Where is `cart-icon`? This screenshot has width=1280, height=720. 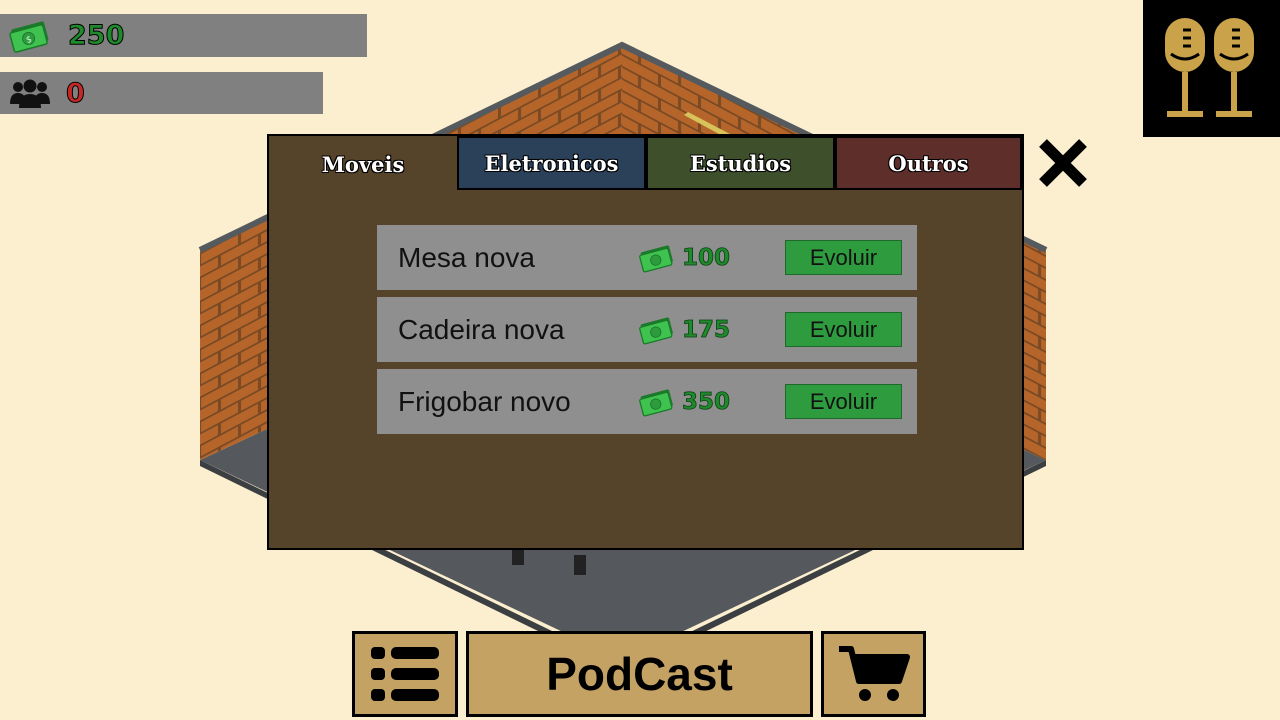 cart-icon is located at coordinates (874, 673).